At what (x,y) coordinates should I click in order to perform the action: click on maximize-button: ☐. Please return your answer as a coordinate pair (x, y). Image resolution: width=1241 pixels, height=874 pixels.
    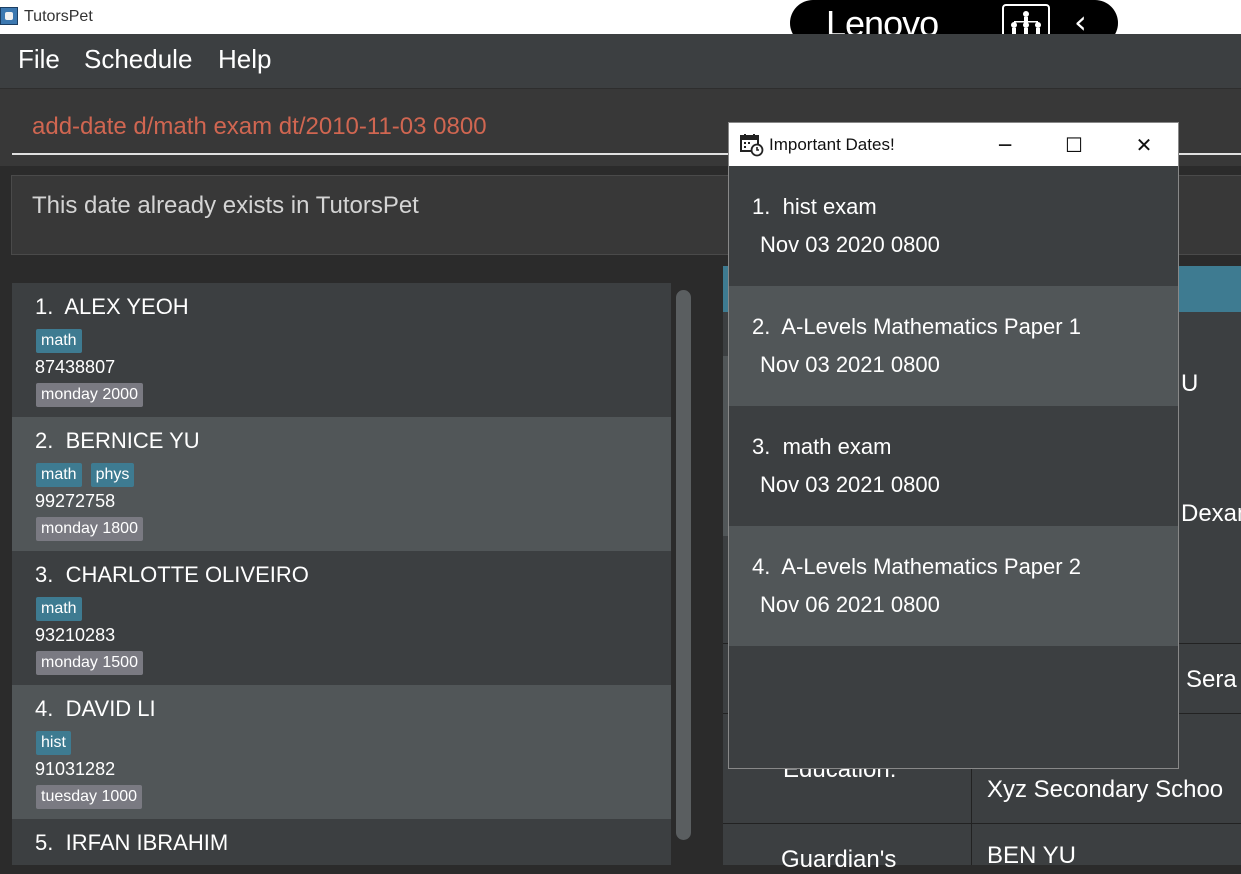
    Looking at the image, I should click on (1074, 145).